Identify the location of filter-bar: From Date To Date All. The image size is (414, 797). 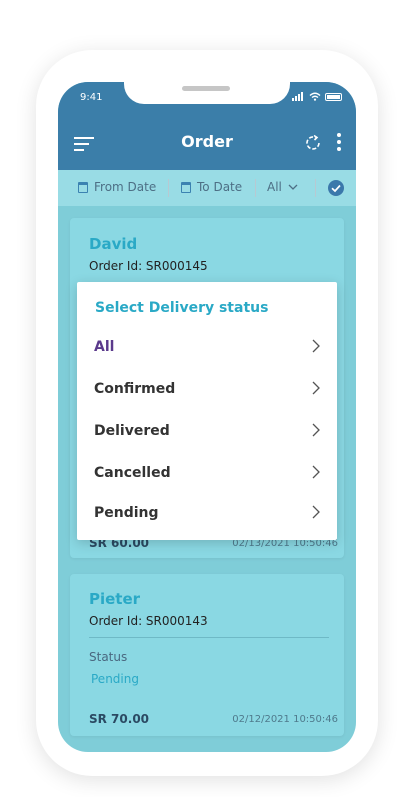
(207, 188).